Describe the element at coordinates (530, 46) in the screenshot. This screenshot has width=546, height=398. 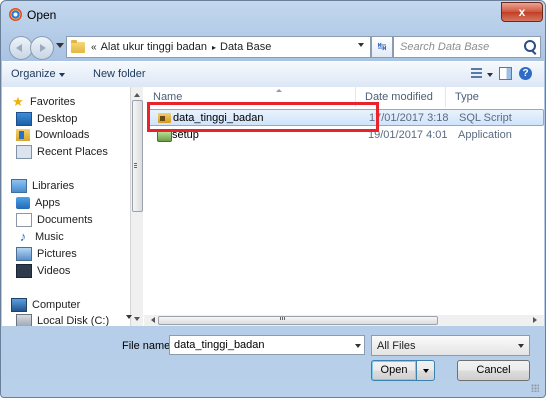
I see `search-icon` at that location.